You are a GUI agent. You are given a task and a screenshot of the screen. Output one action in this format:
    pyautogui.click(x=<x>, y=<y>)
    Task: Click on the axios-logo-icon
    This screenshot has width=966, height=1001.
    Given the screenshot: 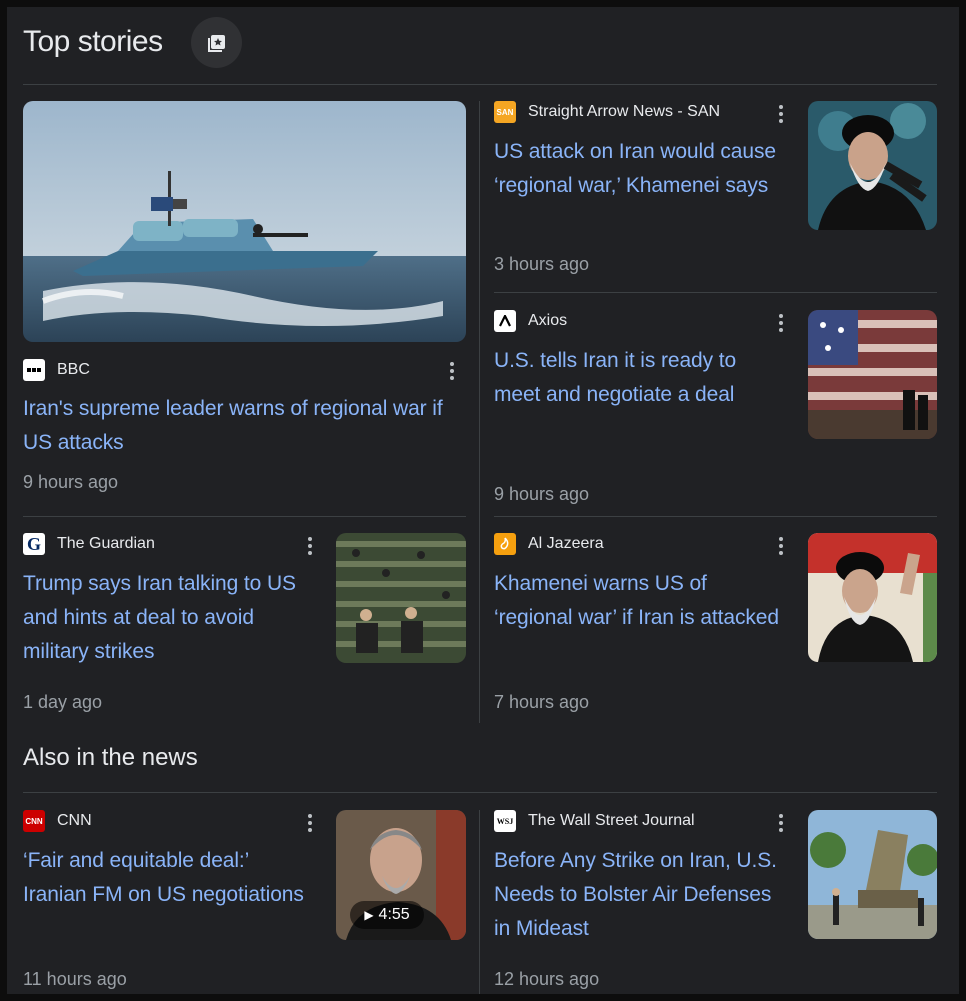 What is the action you would take?
    pyautogui.click(x=505, y=321)
    